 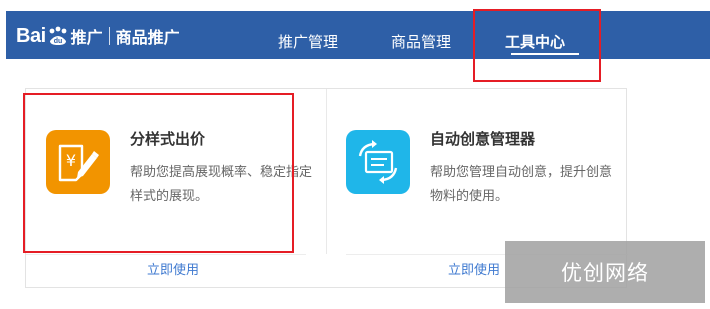 I want to click on baidu-logo: Bai du 推广 商品推广, so click(x=98, y=36).